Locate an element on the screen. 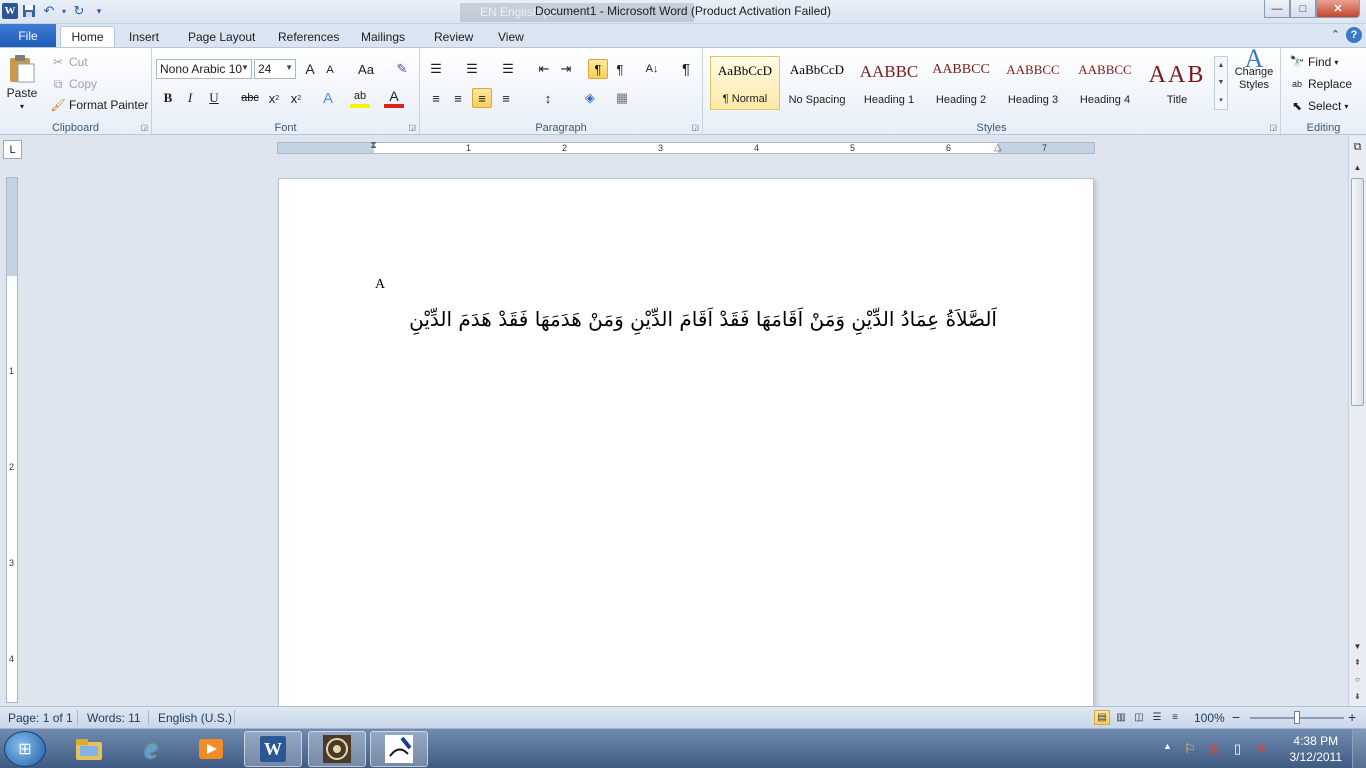 This screenshot has height=768, width=1366. volume-icon: ✕ is located at coordinates (1261, 749).